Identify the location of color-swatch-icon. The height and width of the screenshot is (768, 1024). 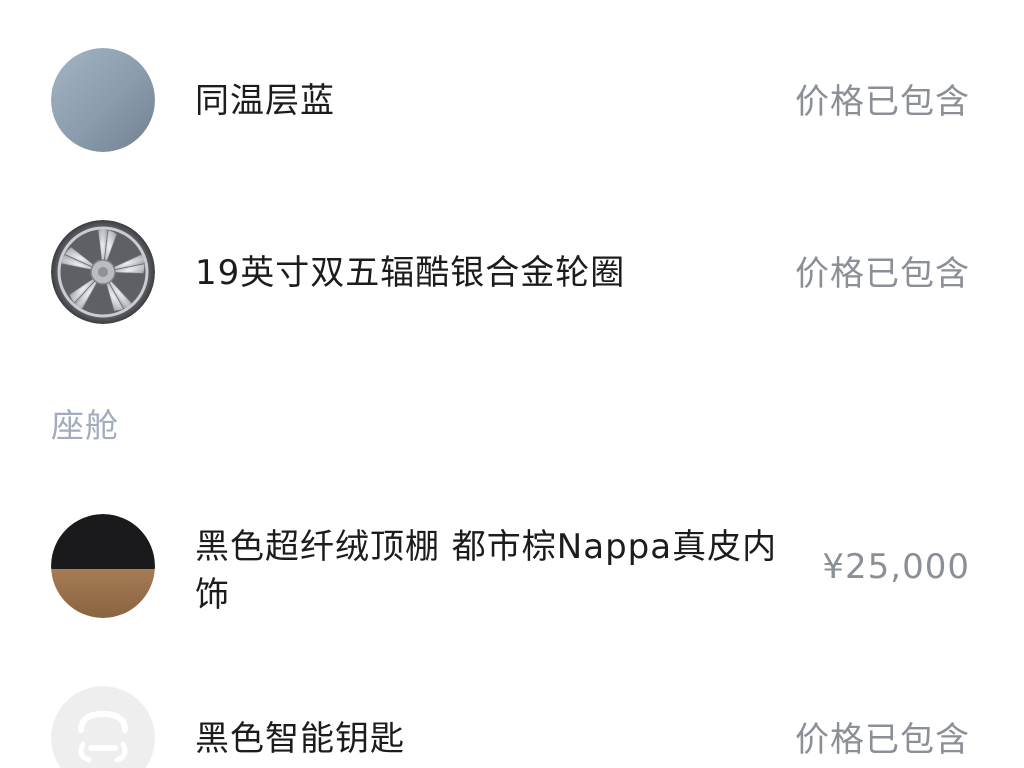
(103, 100).